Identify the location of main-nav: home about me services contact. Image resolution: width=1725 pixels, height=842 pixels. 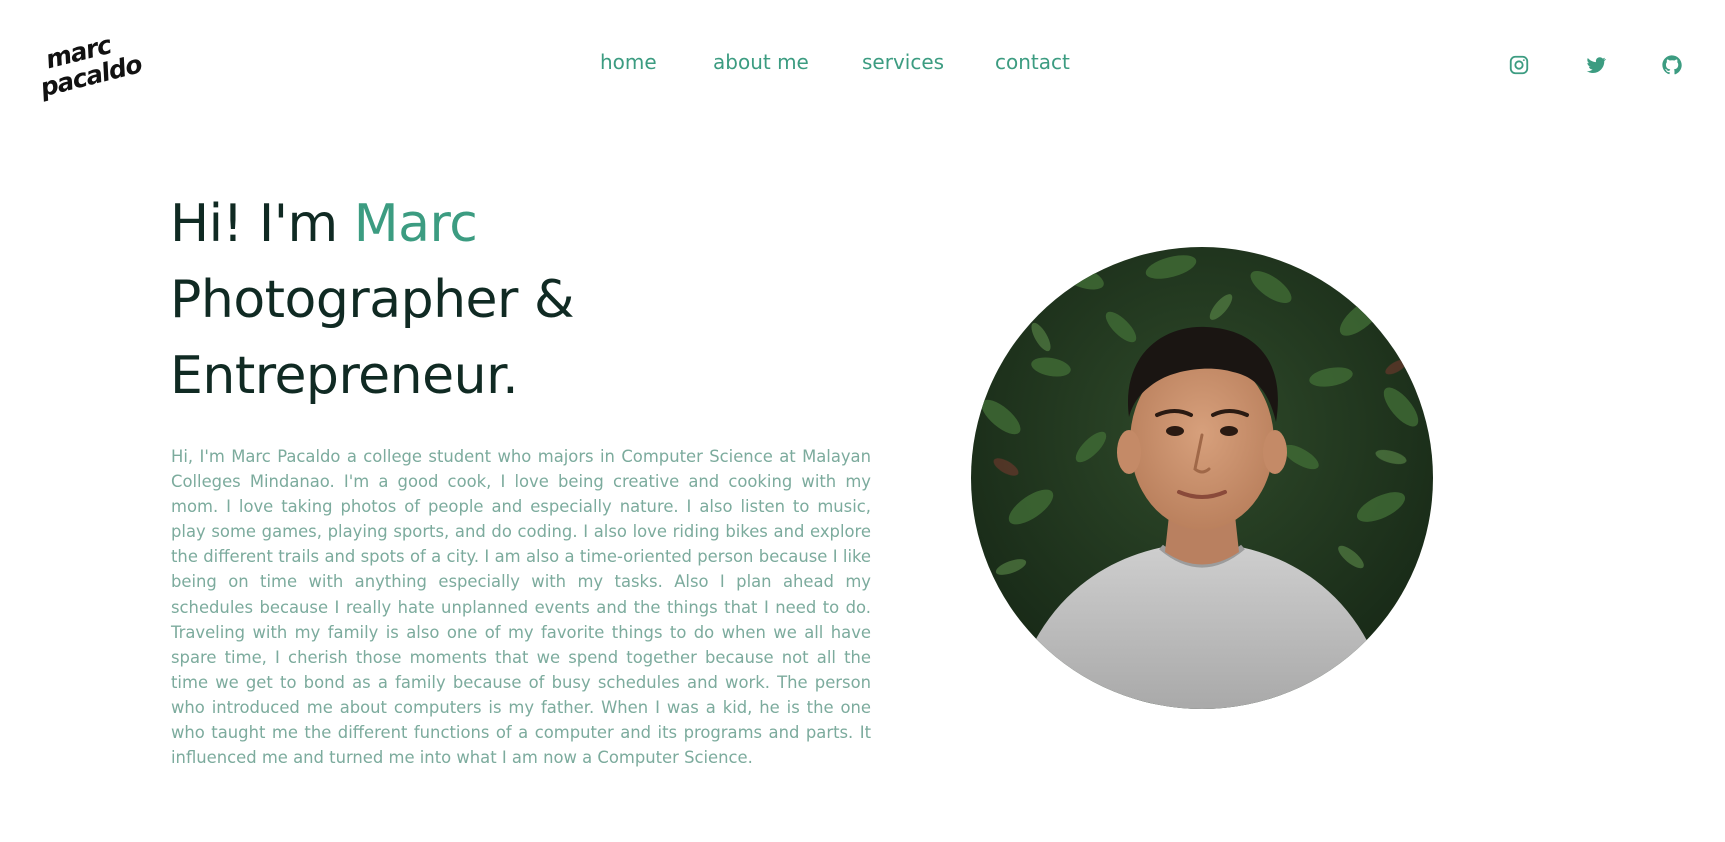
(862, 65).